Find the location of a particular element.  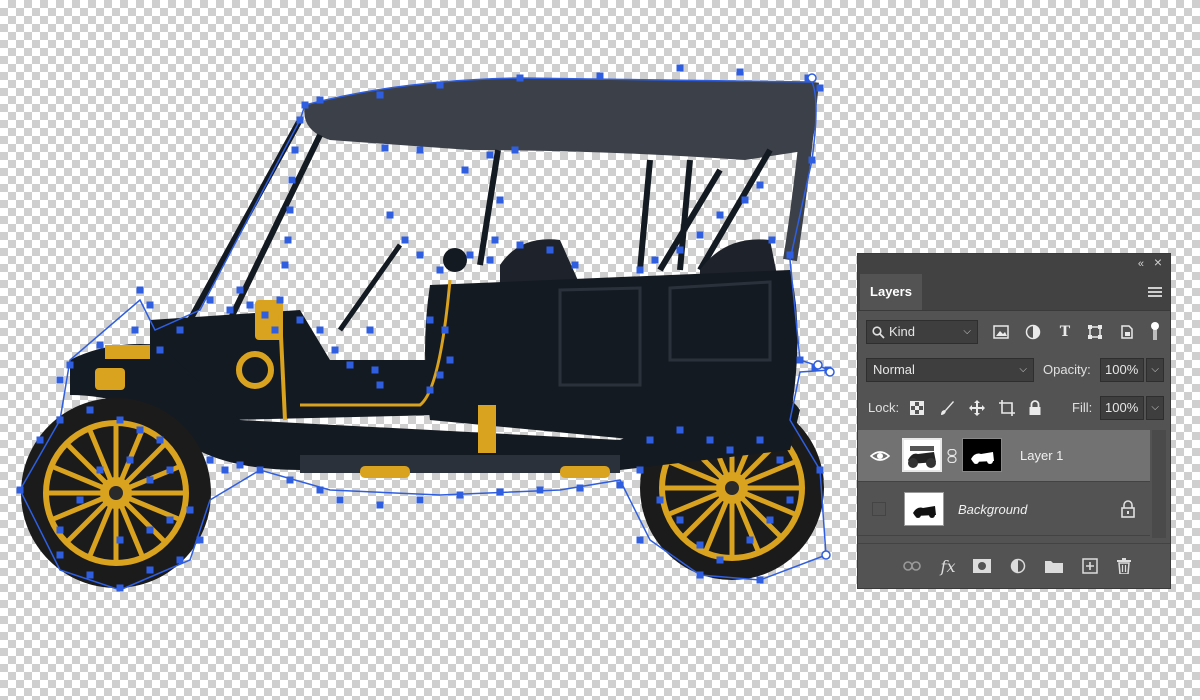

adjustment-filter-icon is located at coordinates (1033, 332).